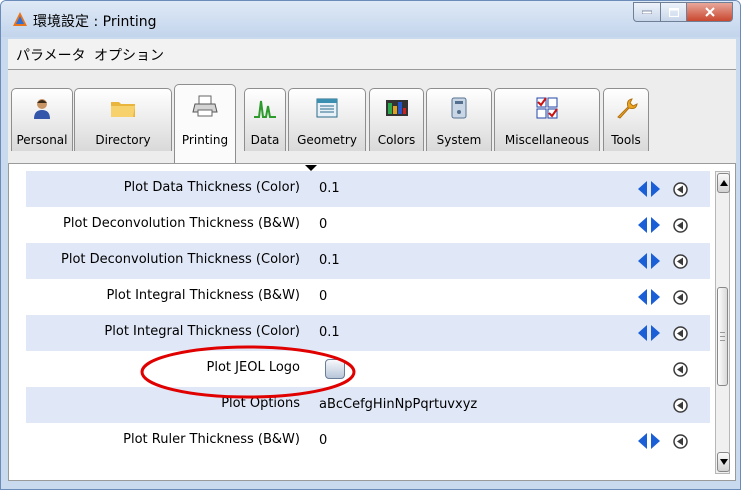 Image resolution: width=741 pixels, height=490 pixels. Describe the element at coordinates (398, 404) in the screenshot. I see `setting-value: aBcCefgHinNpPqrtuvxyz` at that location.